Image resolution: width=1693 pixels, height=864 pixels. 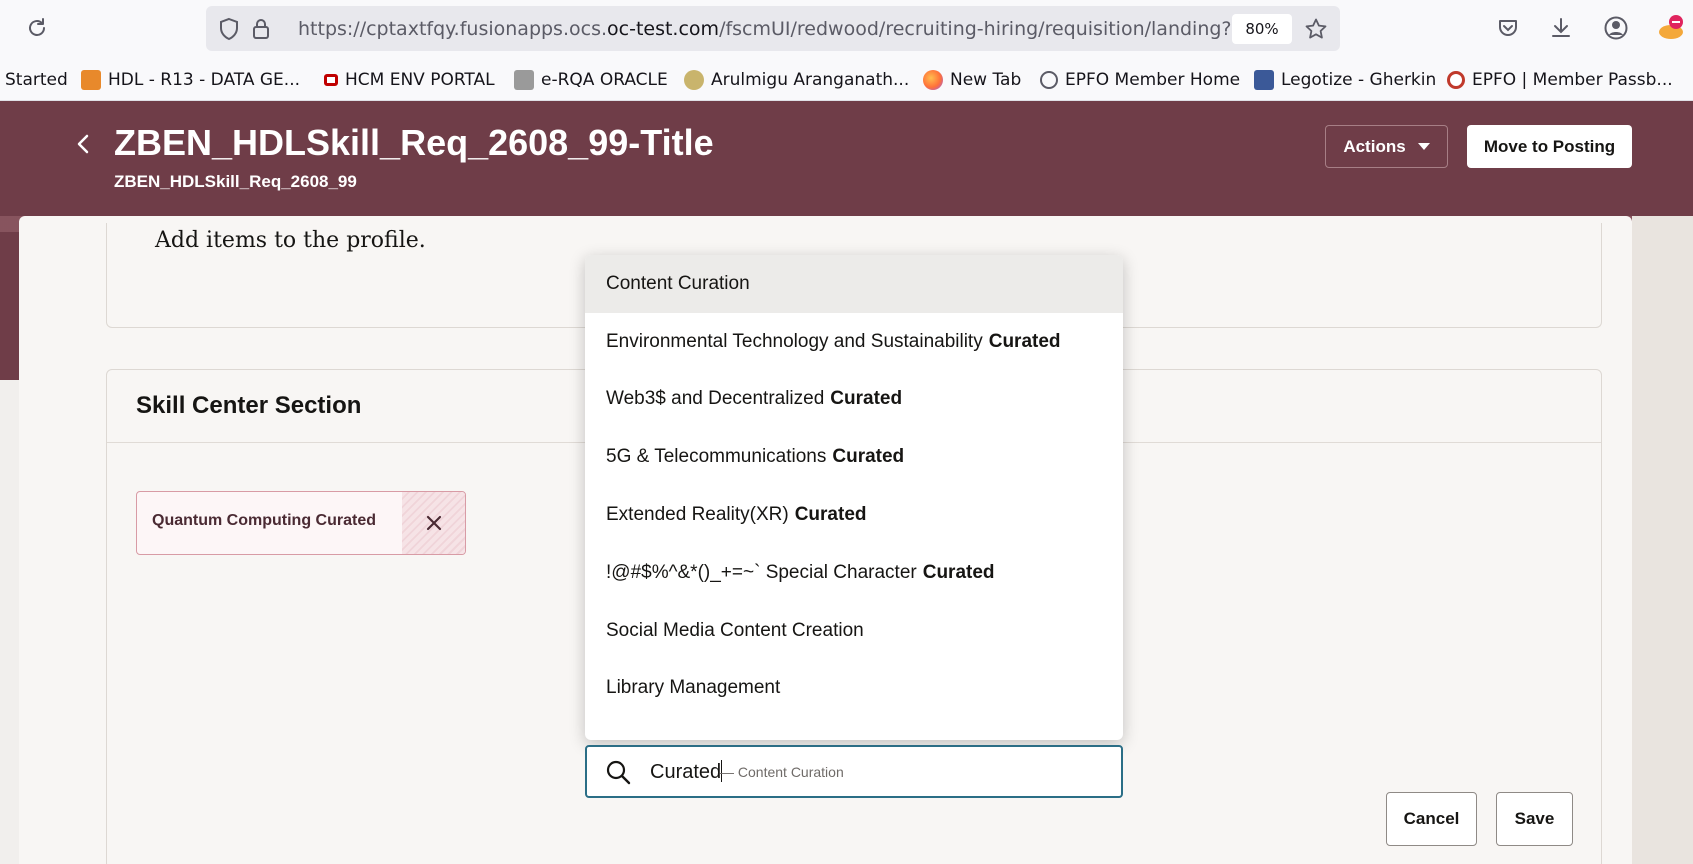 I want to click on legotize-icon, so click(x=1264, y=80).